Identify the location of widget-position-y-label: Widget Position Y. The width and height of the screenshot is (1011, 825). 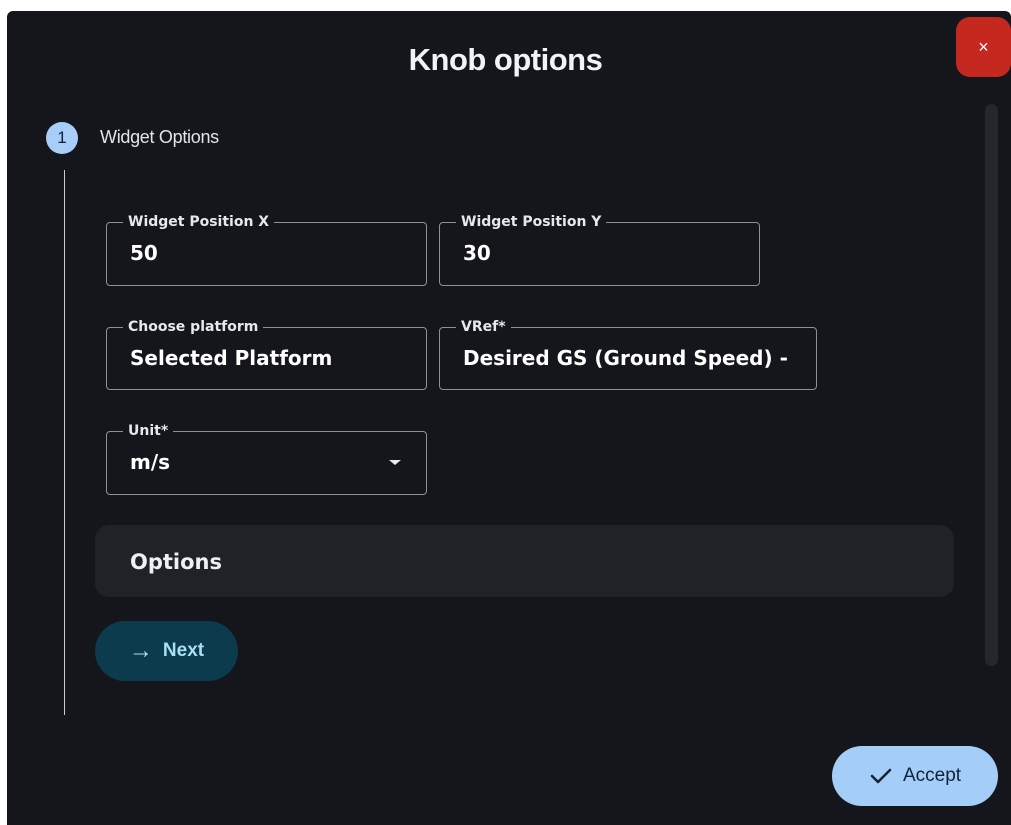
(531, 222).